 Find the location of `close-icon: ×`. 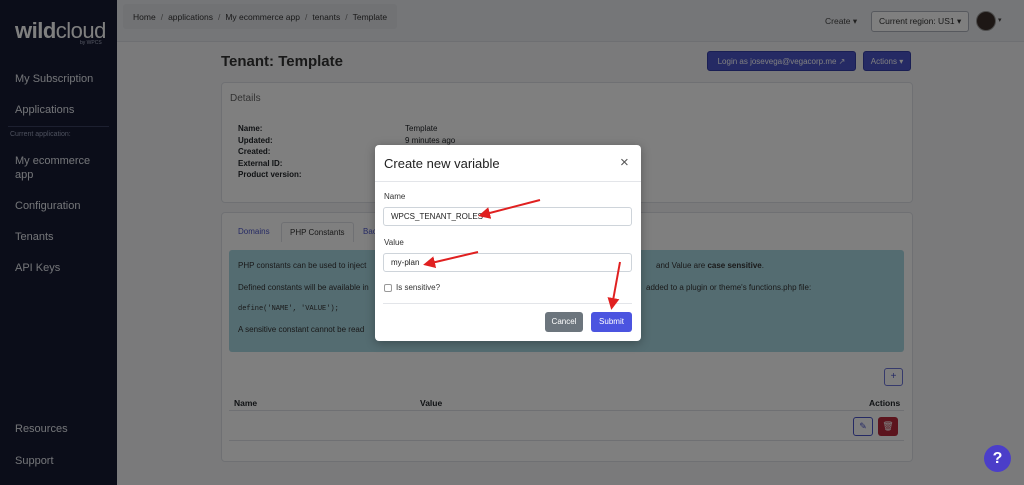

close-icon: × is located at coordinates (624, 162).